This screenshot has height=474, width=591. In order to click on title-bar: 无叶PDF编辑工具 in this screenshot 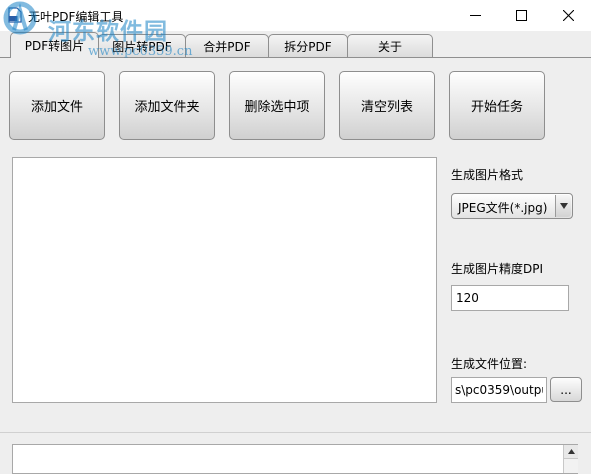, I will do `click(295, 15)`.